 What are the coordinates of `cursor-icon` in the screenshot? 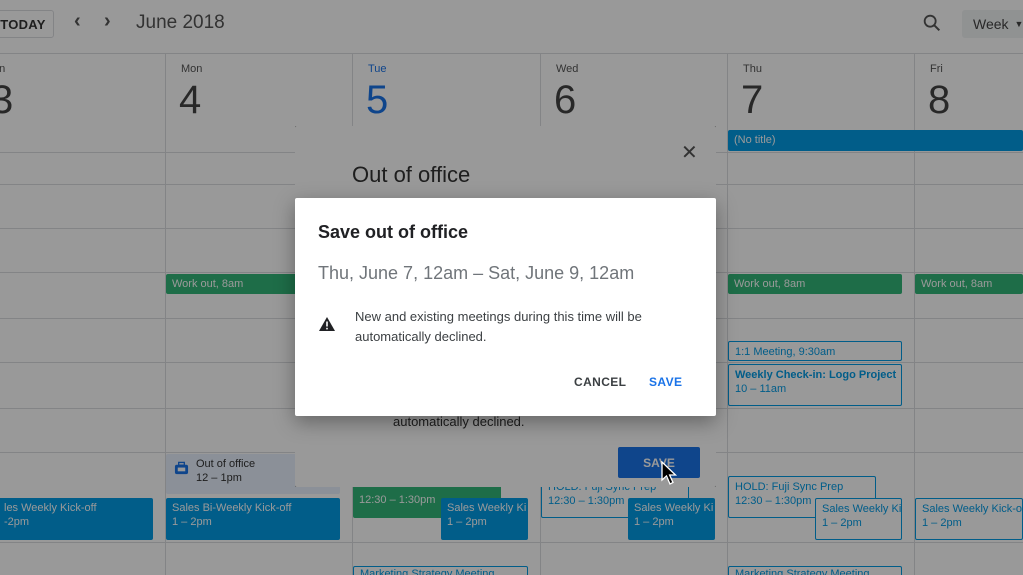 It's located at (669, 473).